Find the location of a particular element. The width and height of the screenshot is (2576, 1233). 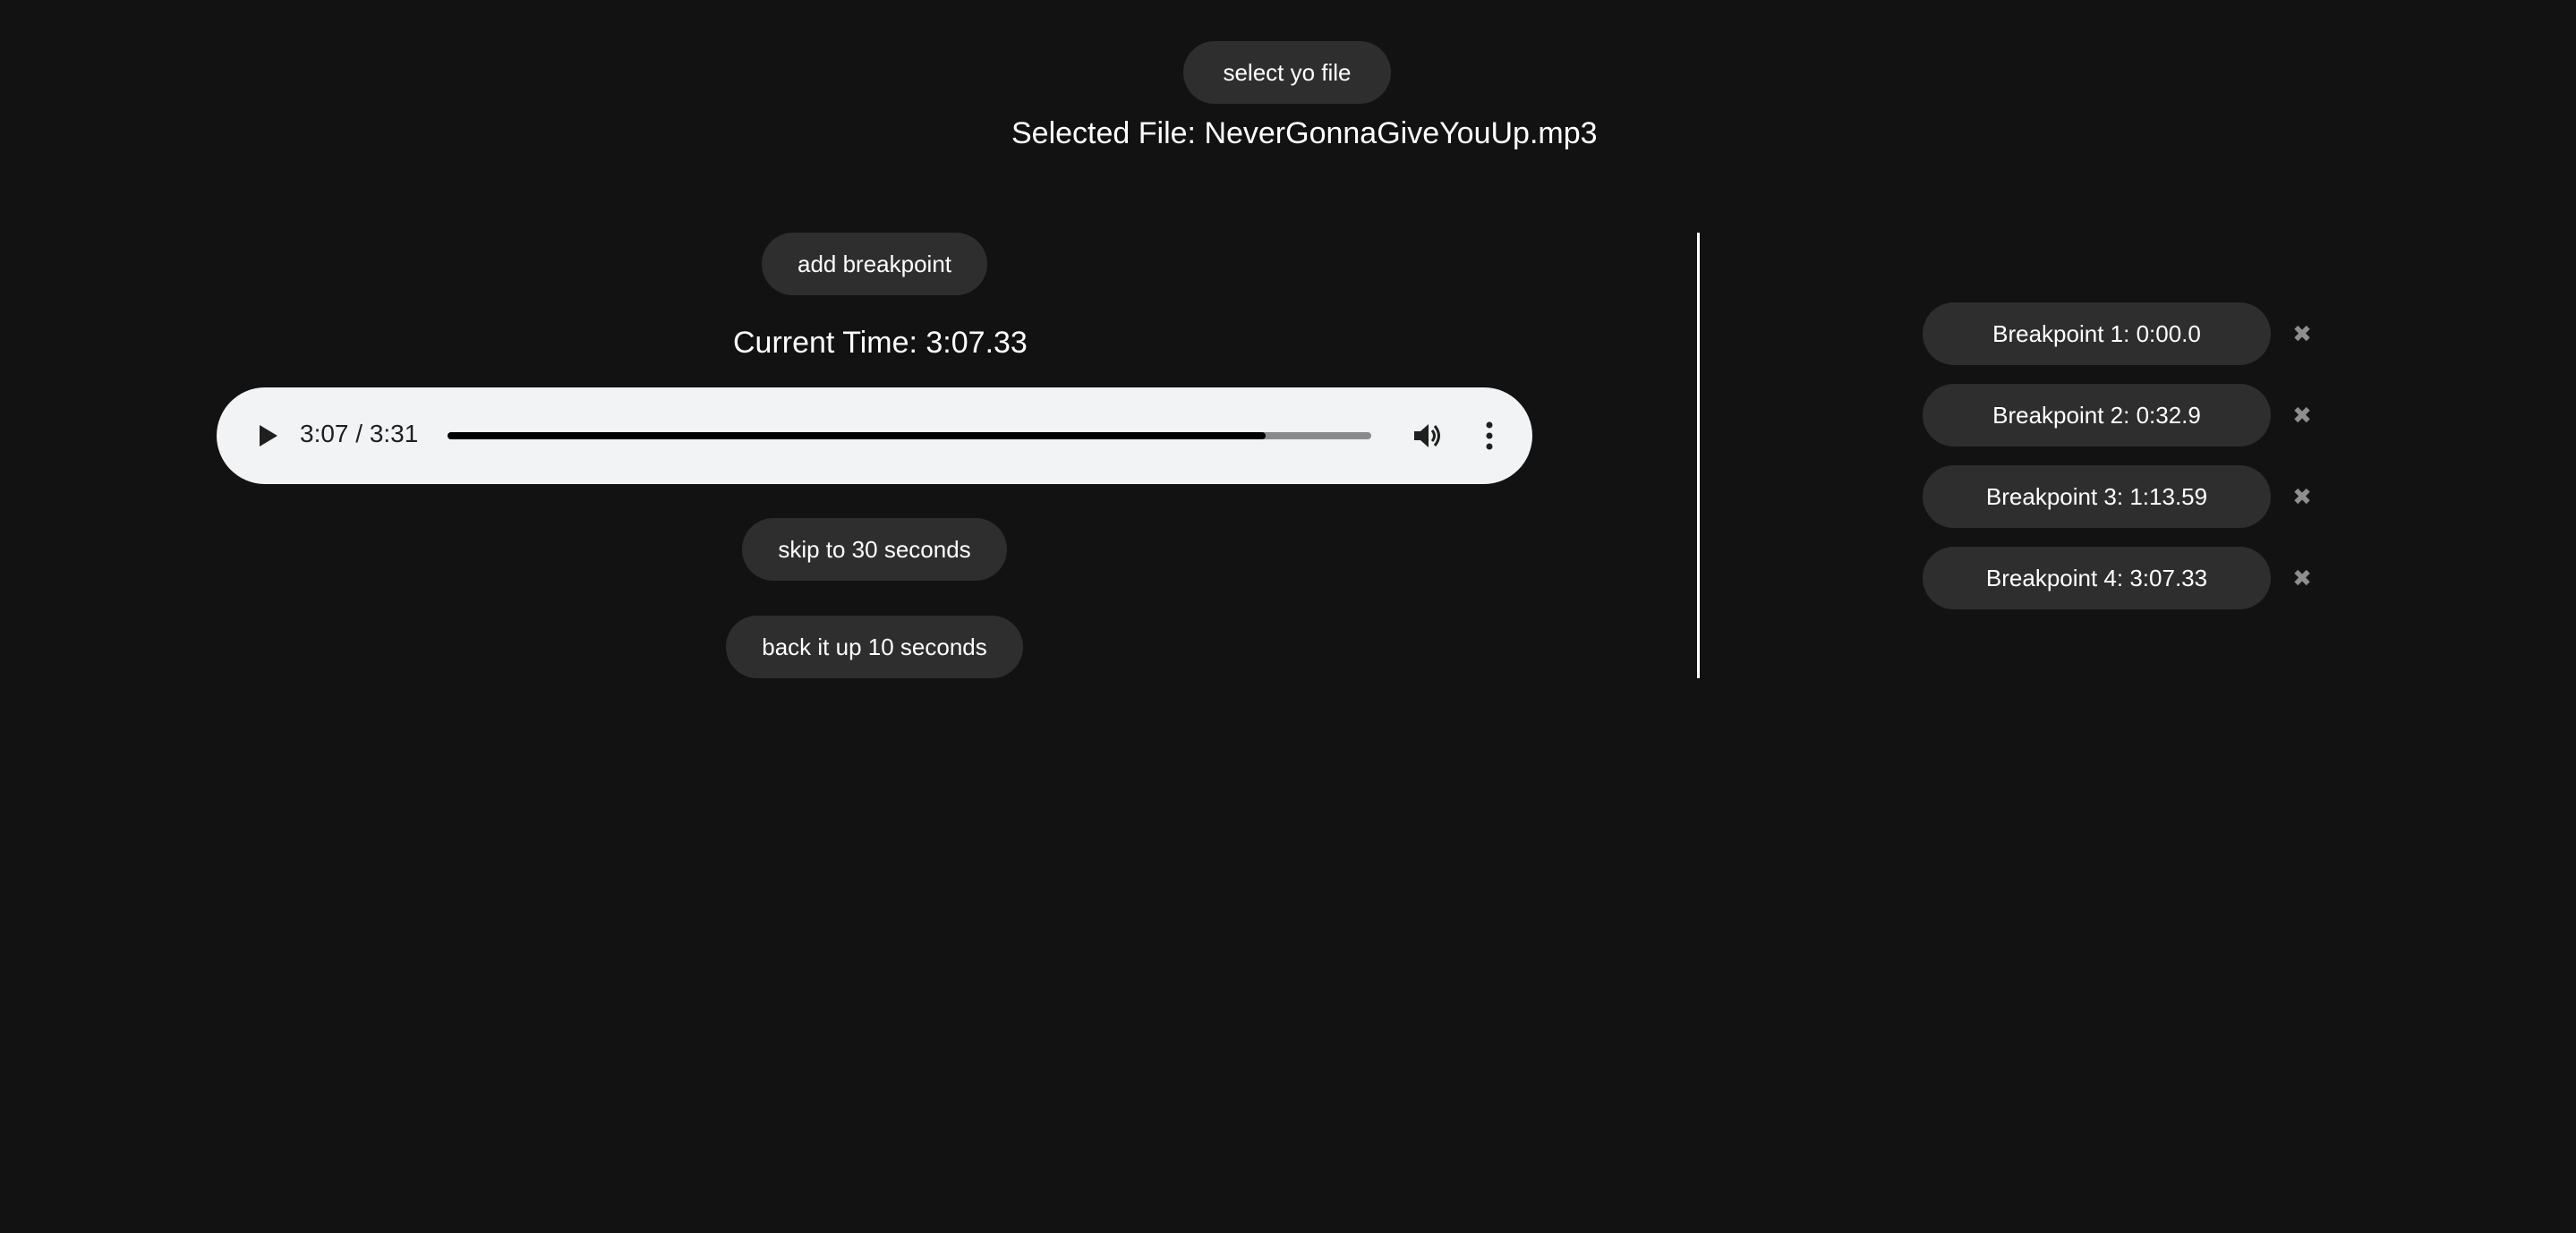

add-breakpoint-button: add breakpoint is located at coordinates (874, 264).